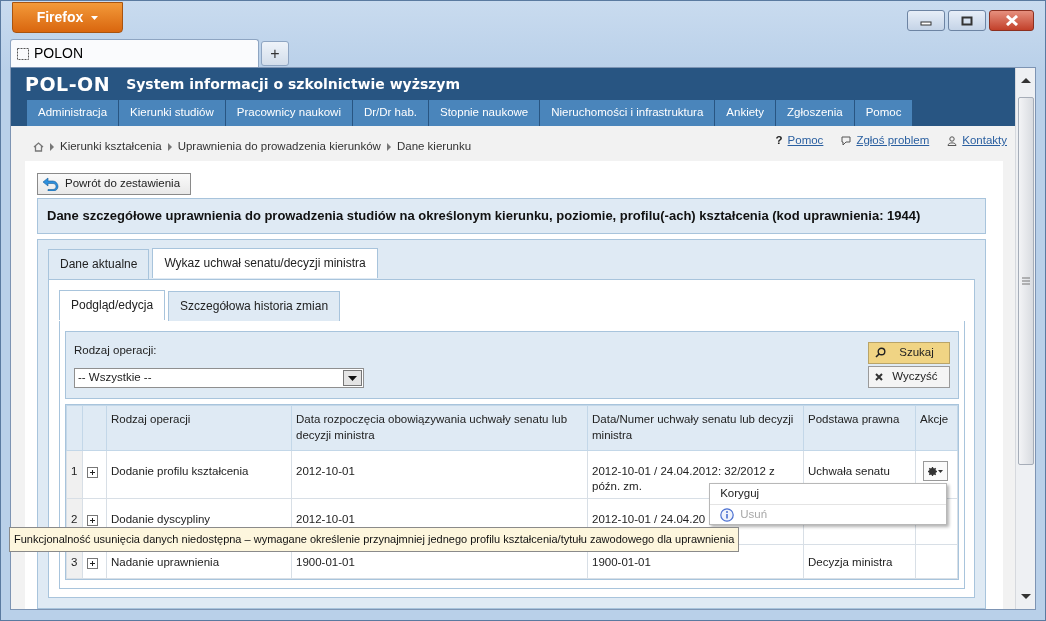 Image resolution: width=1046 pixels, height=621 pixels. I want to click on close-icon, so click(1011, 20).